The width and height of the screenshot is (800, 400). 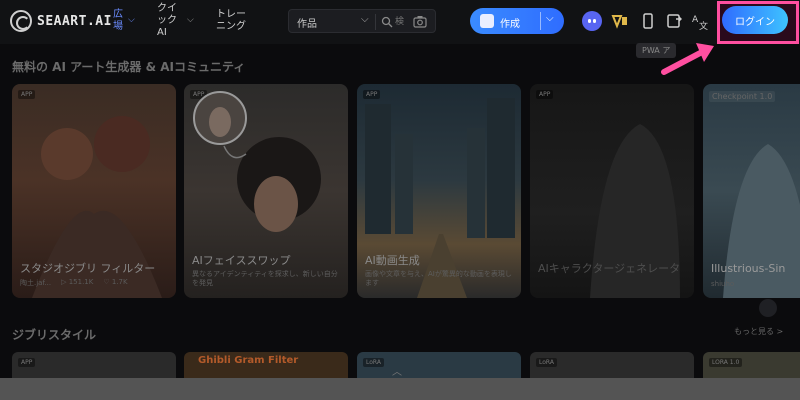 I want to click on vip-icon, so click(x=620, y=21).